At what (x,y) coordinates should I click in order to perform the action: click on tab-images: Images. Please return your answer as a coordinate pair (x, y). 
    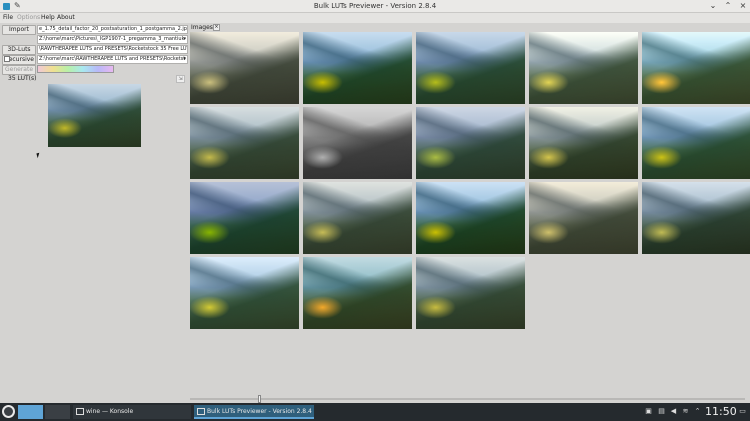
    Looking at the image, I should click on (202, 27).